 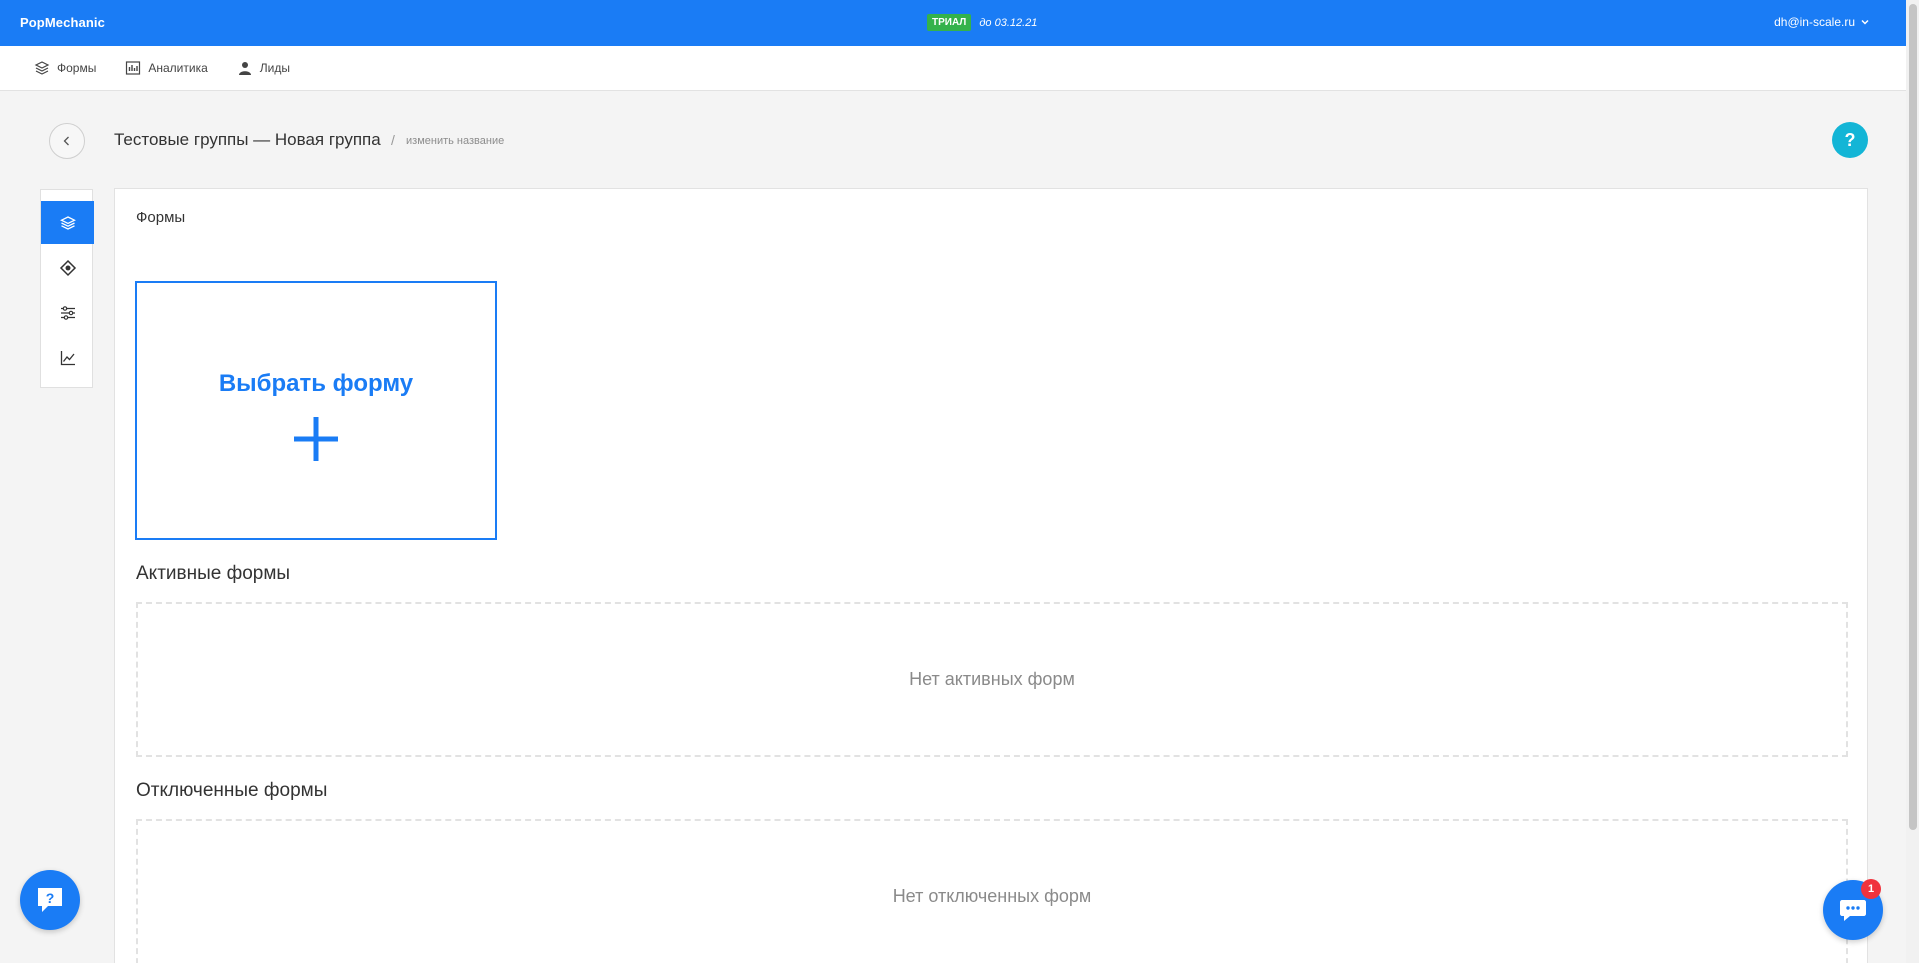 What do you see at coordinates (1814, 22) in the screenshot?
I see `user-email: dh@in-scale.ru` at bounding box center [1814, 22].